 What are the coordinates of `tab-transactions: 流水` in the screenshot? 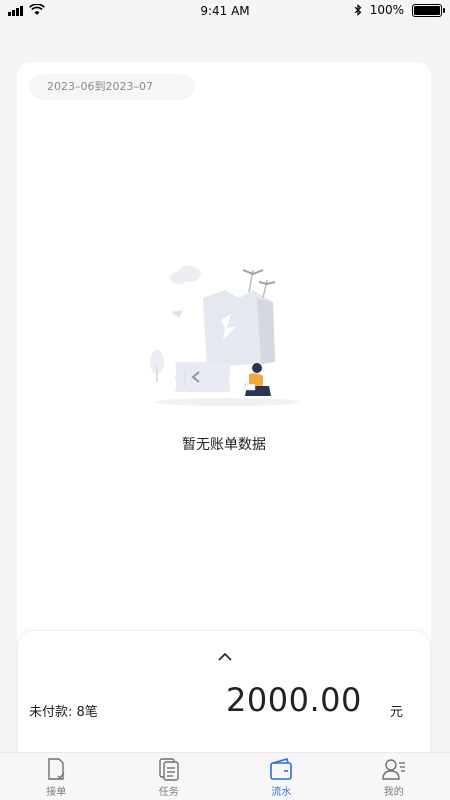 It's located at (281, 776).